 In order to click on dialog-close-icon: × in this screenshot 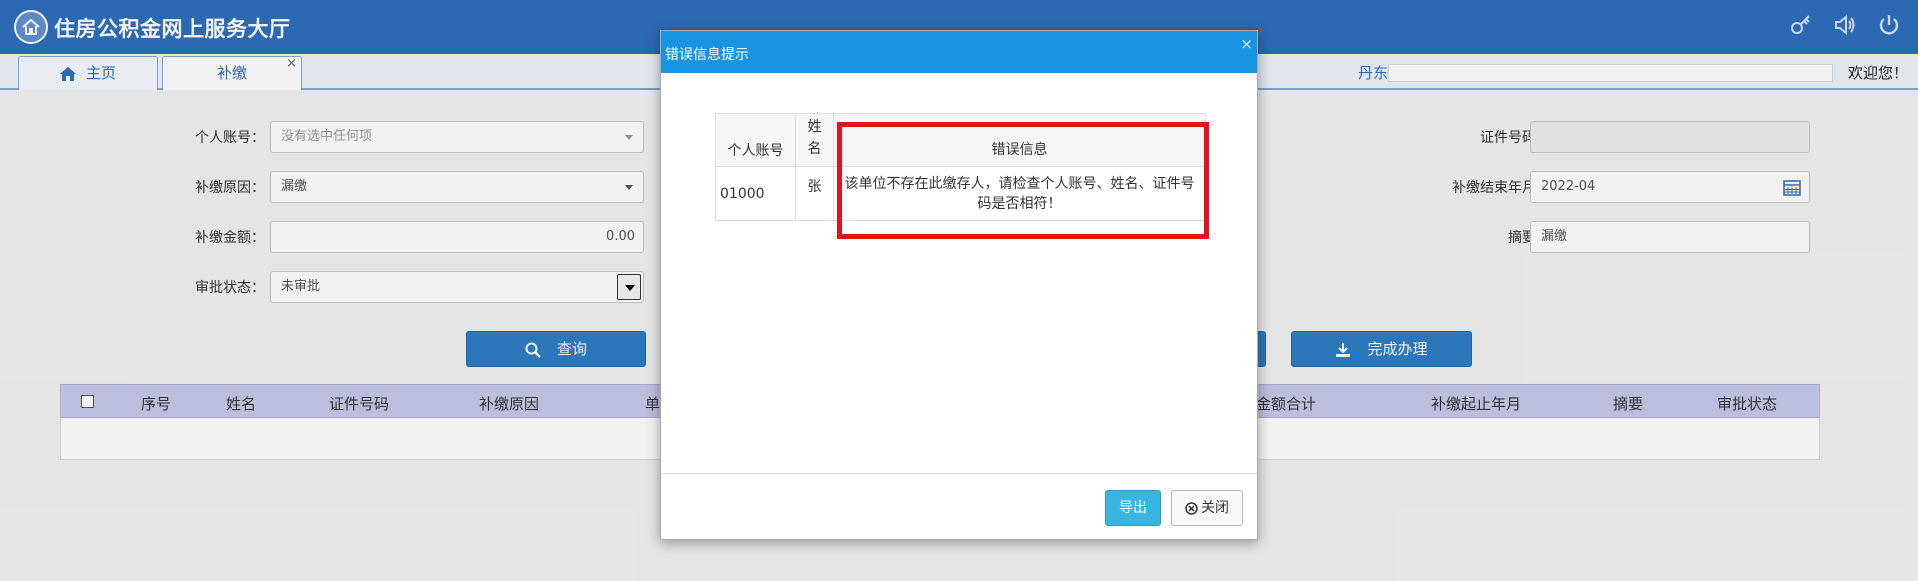, I will do `click(1246, 44)`.